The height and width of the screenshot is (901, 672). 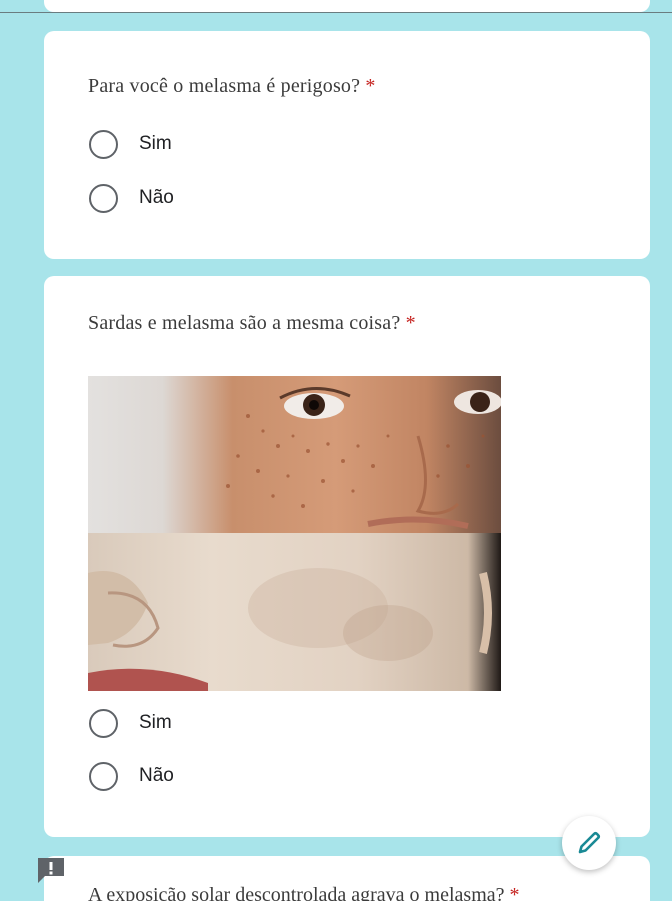 I want to click on freckles-face-illustration, so click(x=363, y=457).